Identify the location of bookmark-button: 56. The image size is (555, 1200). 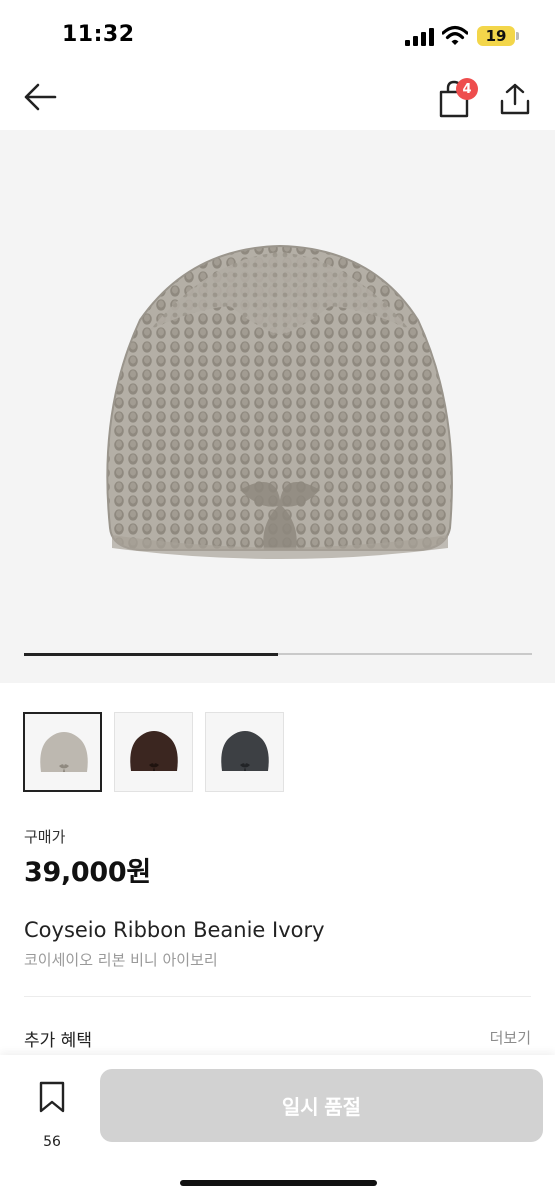
(52, 1113).